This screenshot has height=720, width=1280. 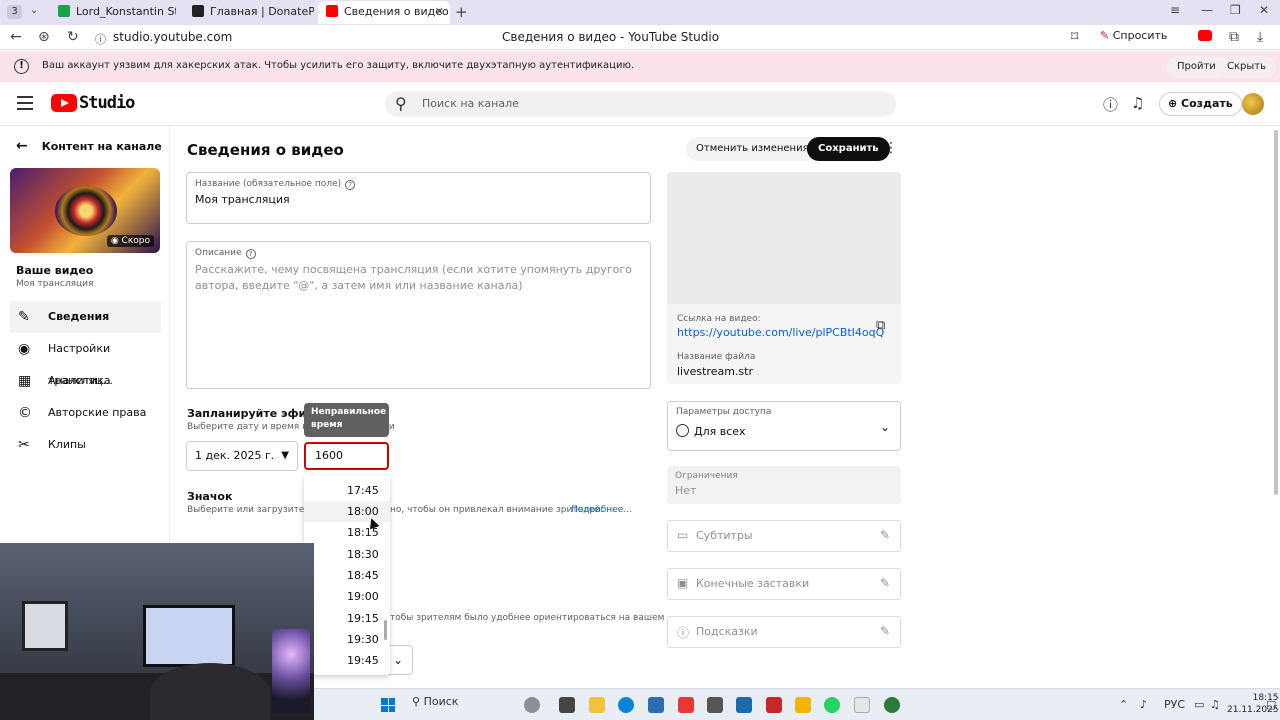 What do you see at coordinates (891, 148) in the screenshot?
I see `more-options-icon: ⋮` at bounding box center [891, 148].